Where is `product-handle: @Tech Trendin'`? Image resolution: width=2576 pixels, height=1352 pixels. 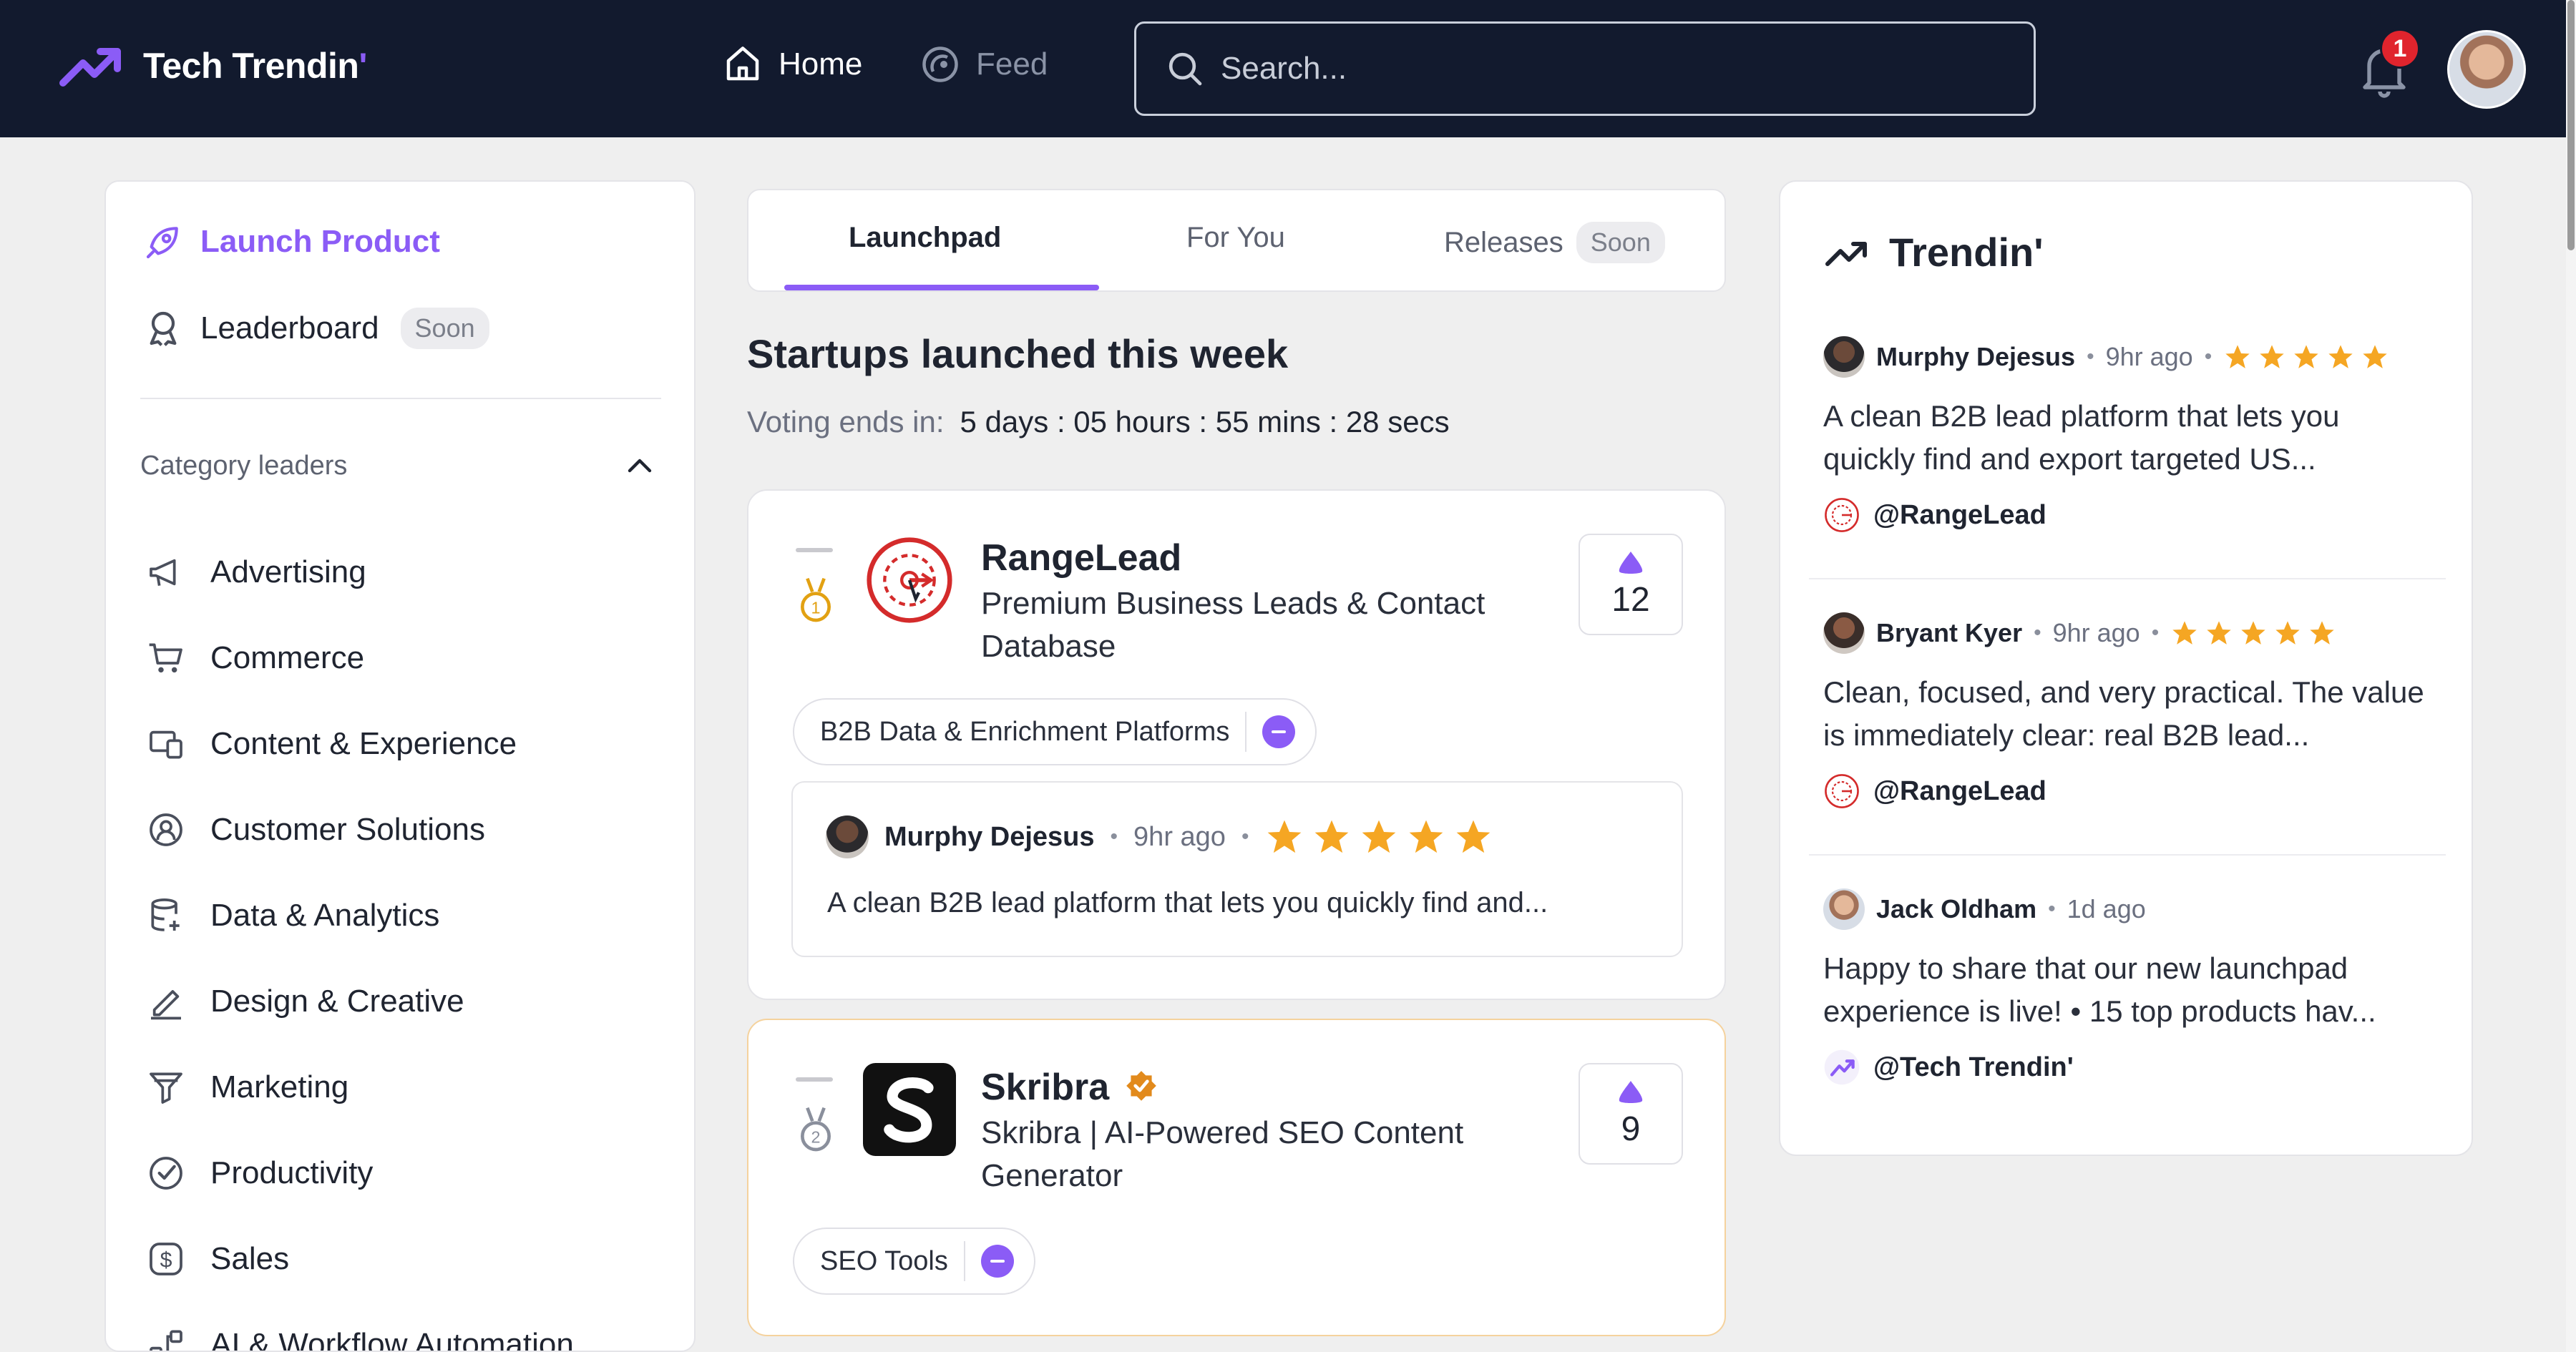
product-handle: @Tech Trendin' is located at coordinates (2138, 1067).